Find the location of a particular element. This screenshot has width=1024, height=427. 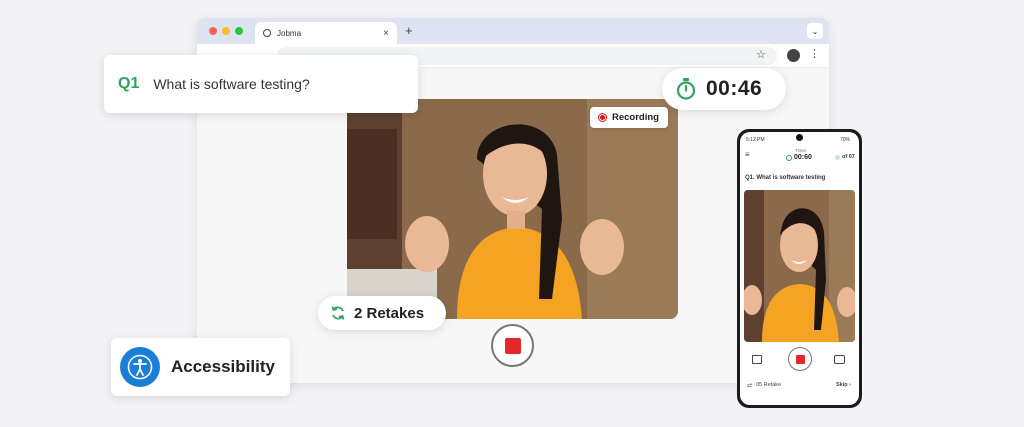

timer-value: 00:46 is located at coordinates (734, 88).